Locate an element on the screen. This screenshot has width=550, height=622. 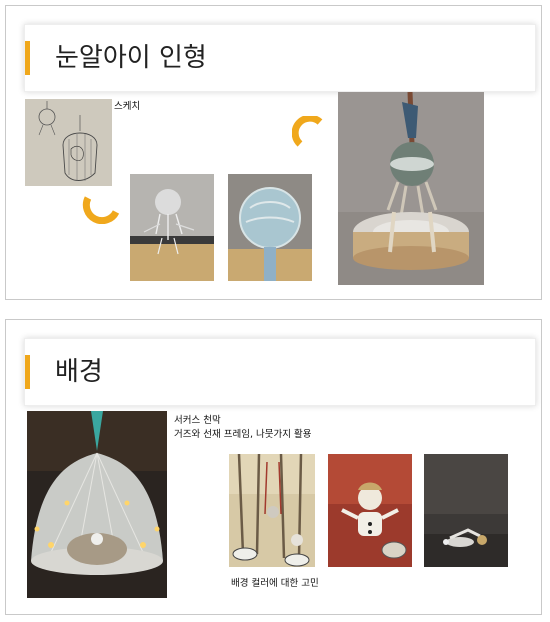
slide-title: 배경 is located at coordinates (79, 372).